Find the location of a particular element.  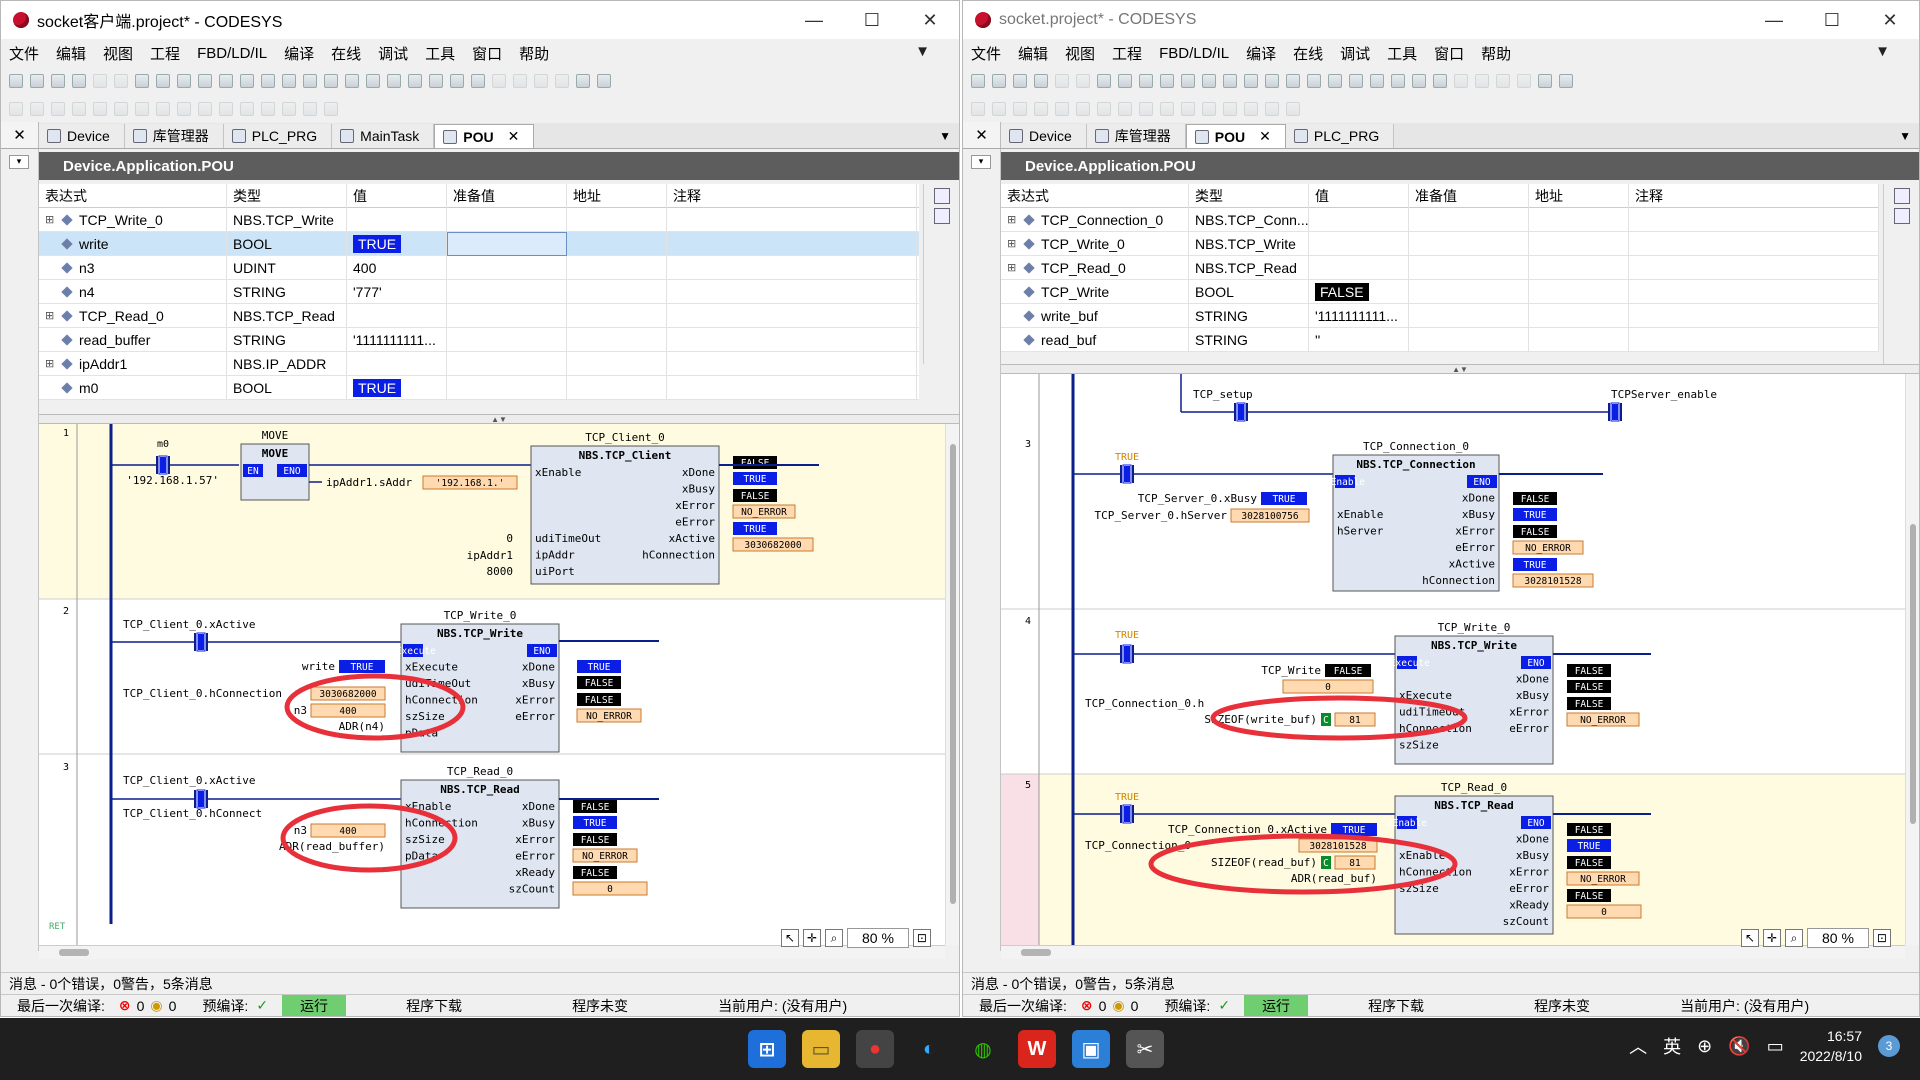

watch-row: ⊞ TCP_Read_0 NBS.TCP_Read is located at coordinates (1440, 267).